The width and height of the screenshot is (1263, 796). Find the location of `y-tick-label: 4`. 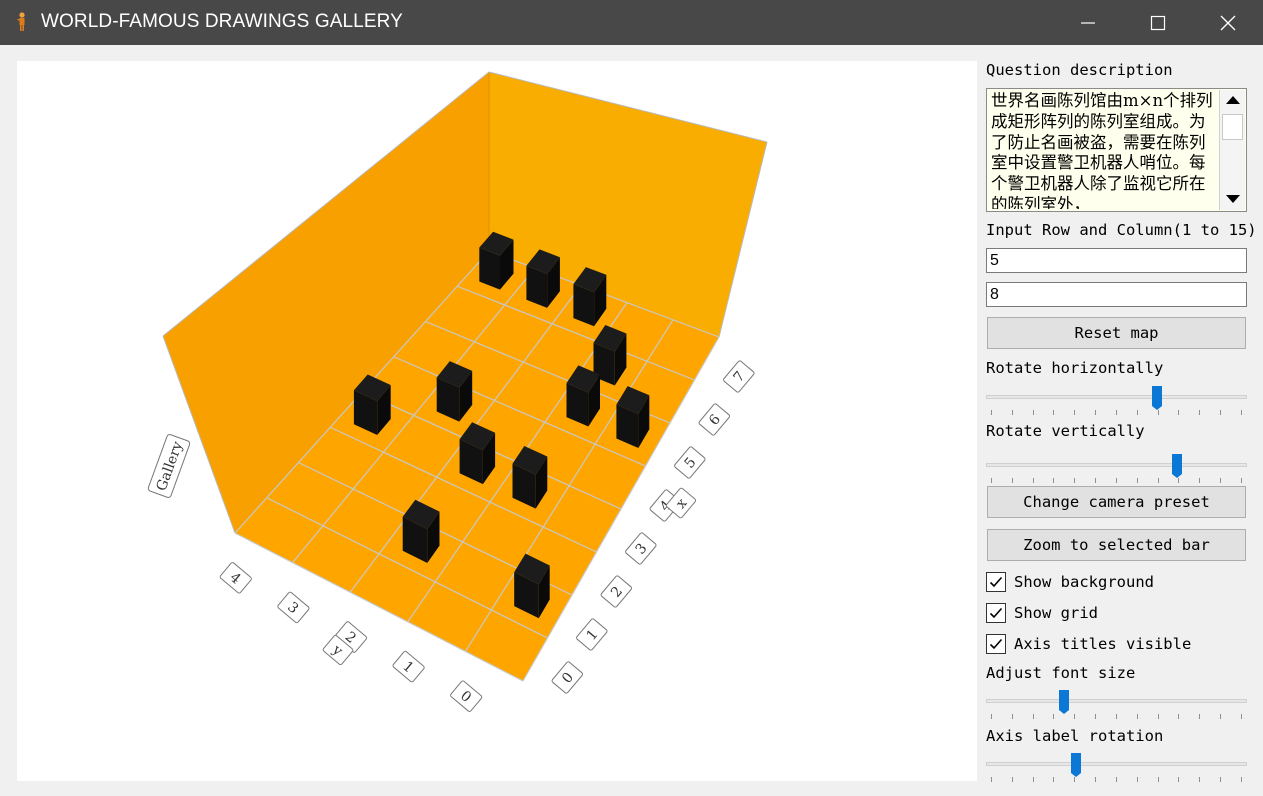

y-tick-label: 4 is located at coordinates (235, 578).